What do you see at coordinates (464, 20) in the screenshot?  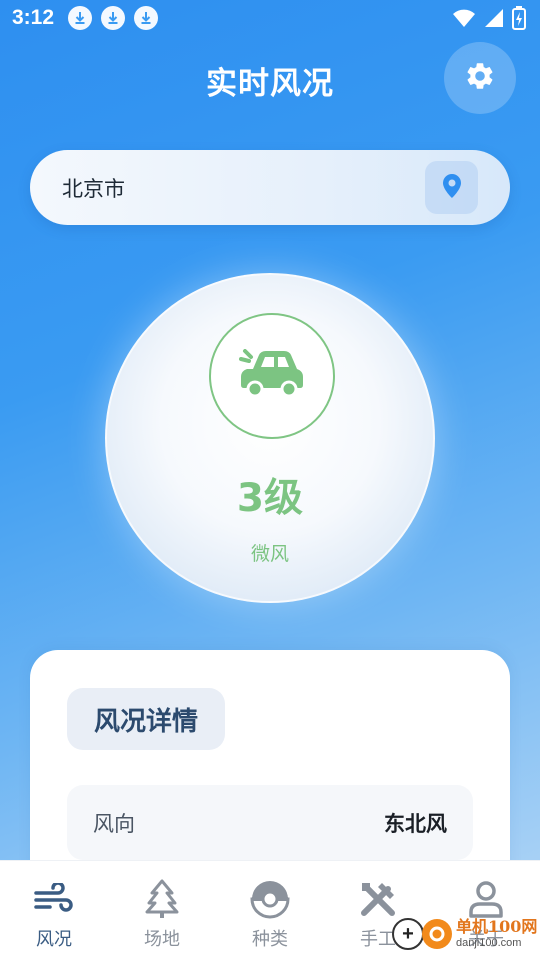 I see `wifi-icon` at bounding box center [464, 20].